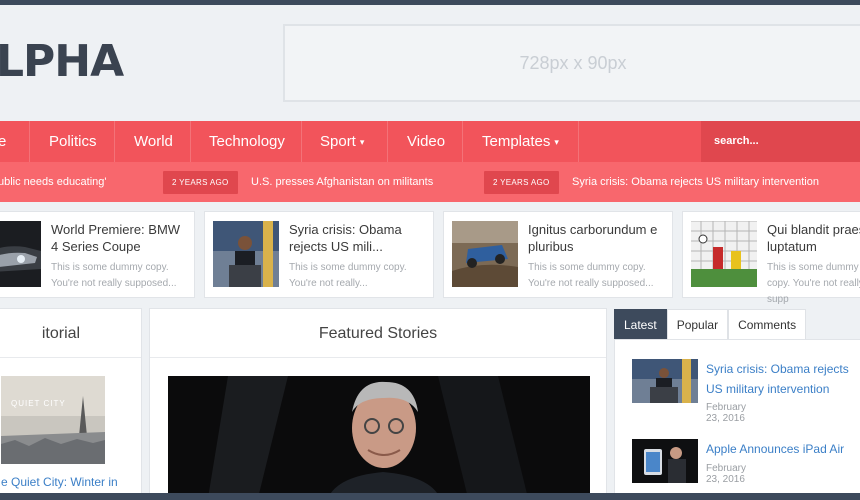 The height and width of the screenshot is (500, 860). Describe the element at coordinates (767, 324) in the screenshot. I see `tab-comments: Comments` at that location.